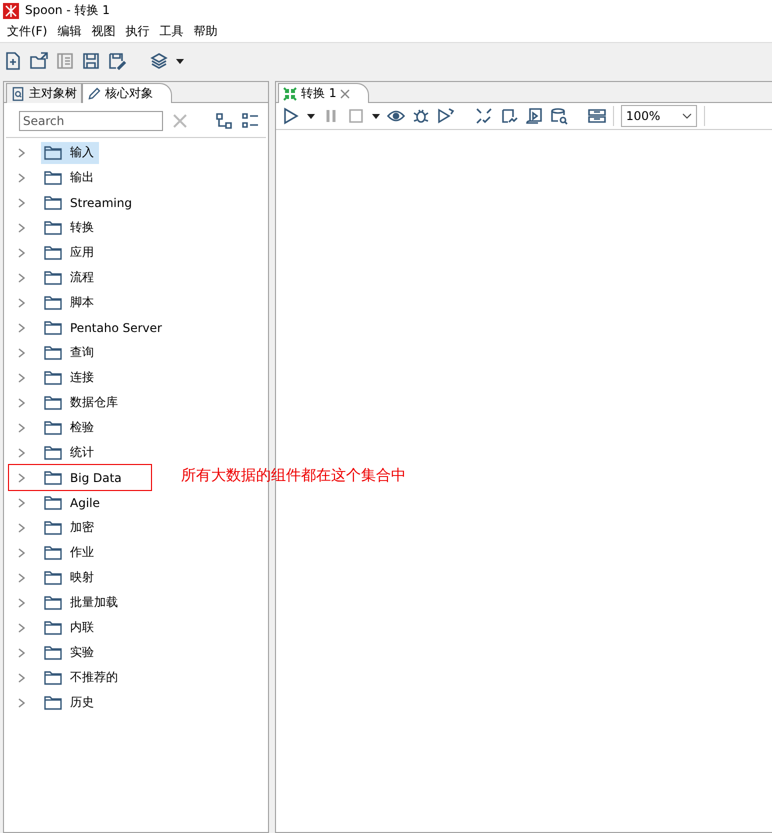  I want to click on clear-icon, so click(180, 121).